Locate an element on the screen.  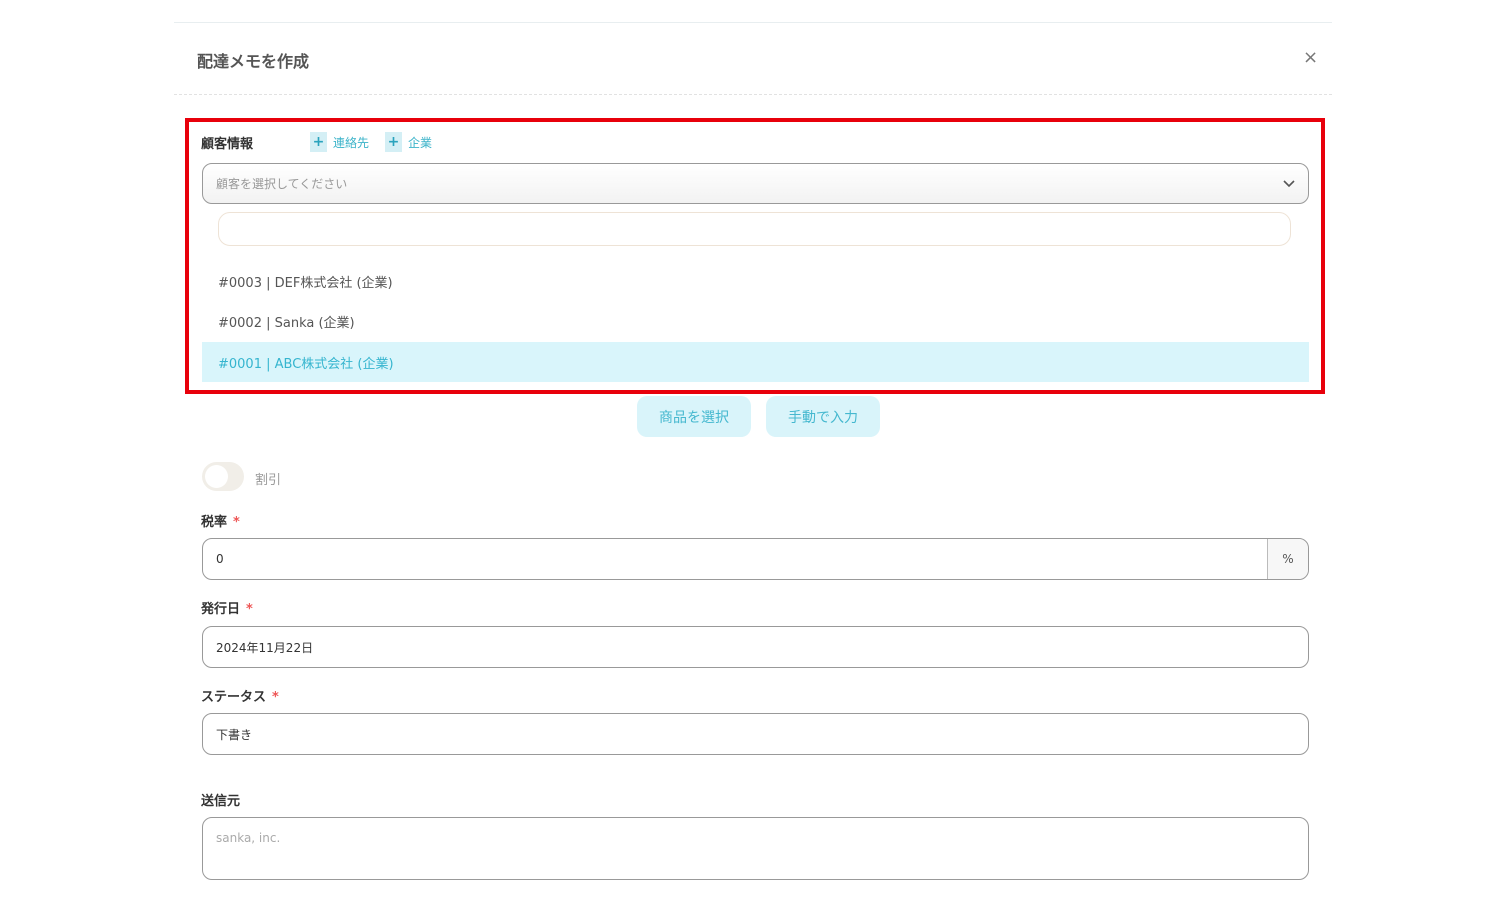
sender-label: 送信元 is located at coordinates (221, 801).